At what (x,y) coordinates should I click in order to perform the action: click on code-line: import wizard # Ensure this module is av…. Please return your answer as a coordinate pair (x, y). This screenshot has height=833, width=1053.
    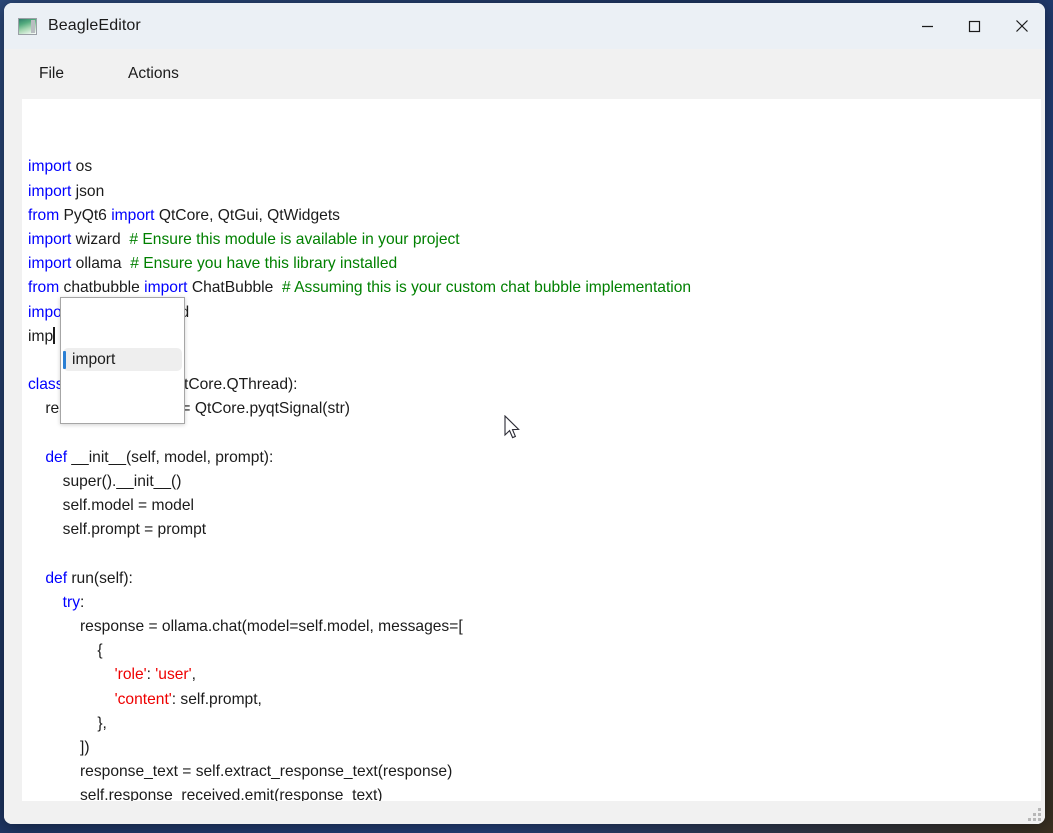
    Looking at the image, I should click on (534, 240).